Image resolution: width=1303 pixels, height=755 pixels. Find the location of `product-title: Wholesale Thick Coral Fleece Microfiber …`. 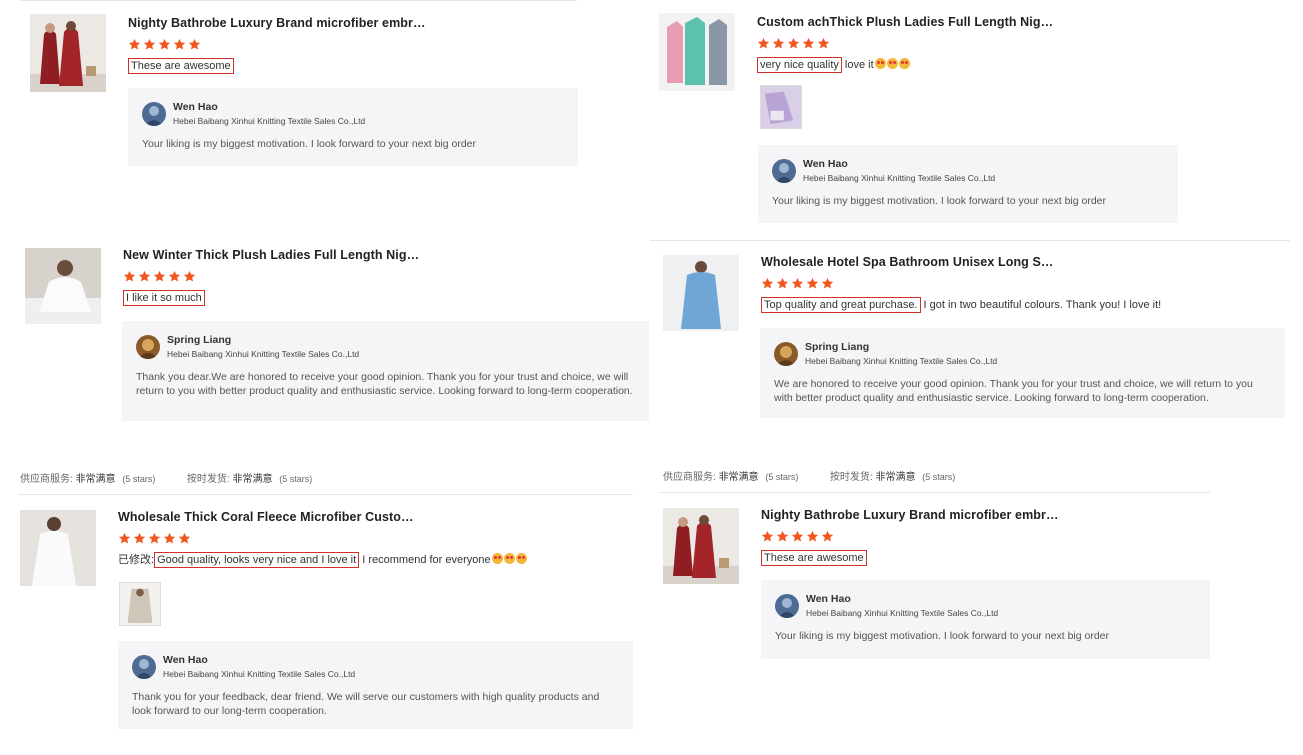

product-title: Wholesale Thick Coral Fleece Microfiber … is located at coordinates (322, 517).